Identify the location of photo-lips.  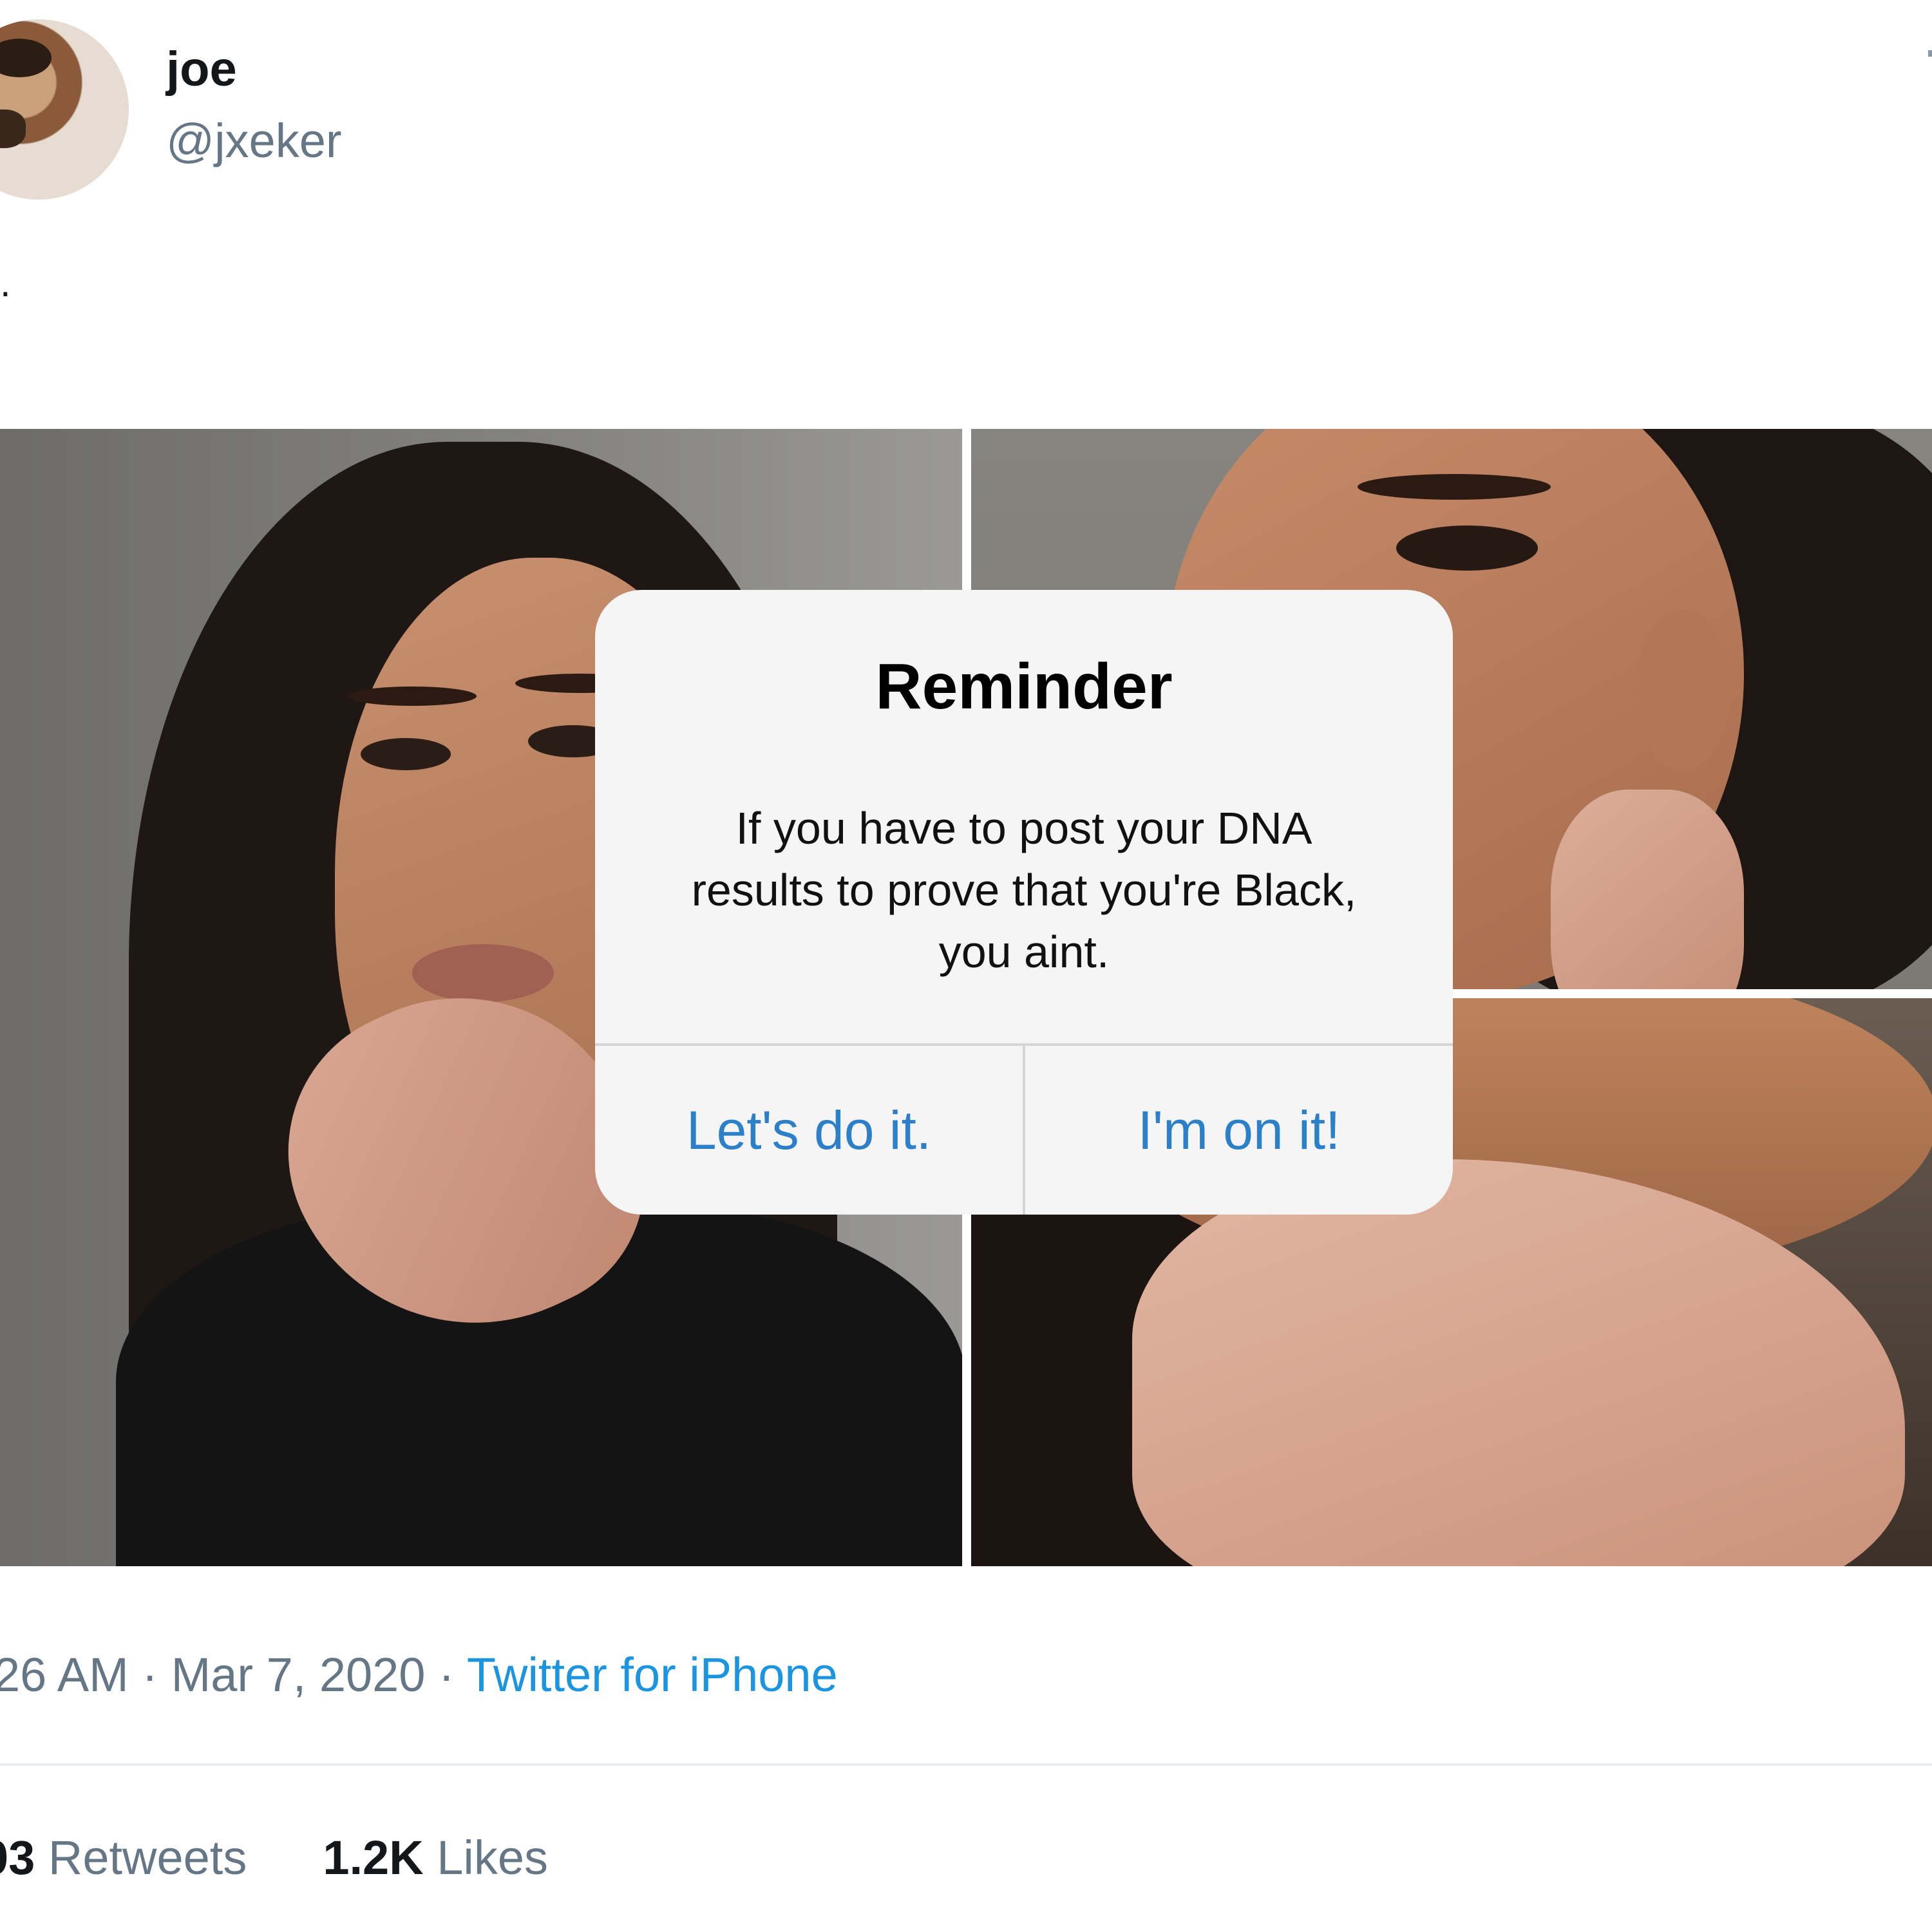
(483, 973).